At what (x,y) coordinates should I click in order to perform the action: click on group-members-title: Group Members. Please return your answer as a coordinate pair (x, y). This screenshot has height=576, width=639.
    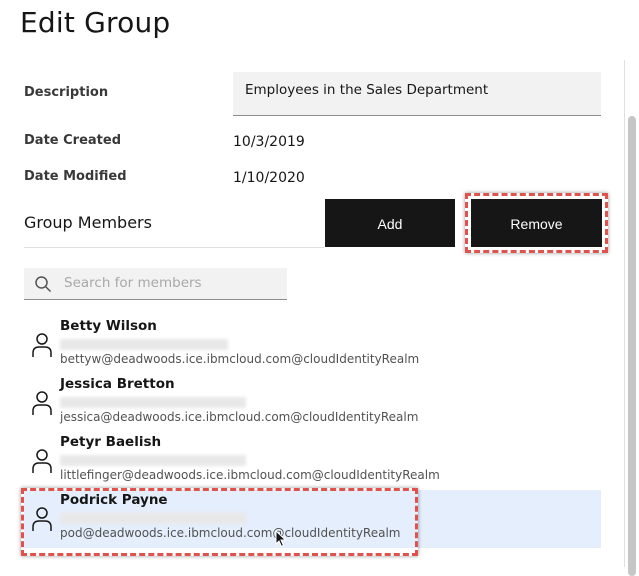
    Looking at the image, I should click on (88, 222).